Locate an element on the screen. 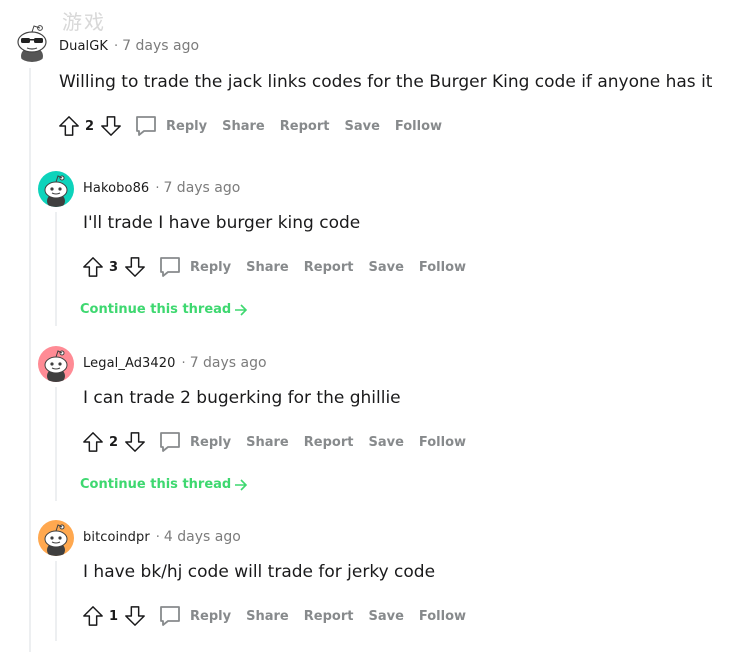 The image size is (750, 652). snoo-sunglasses-avatar-icon is located at coordinates (32, 43).